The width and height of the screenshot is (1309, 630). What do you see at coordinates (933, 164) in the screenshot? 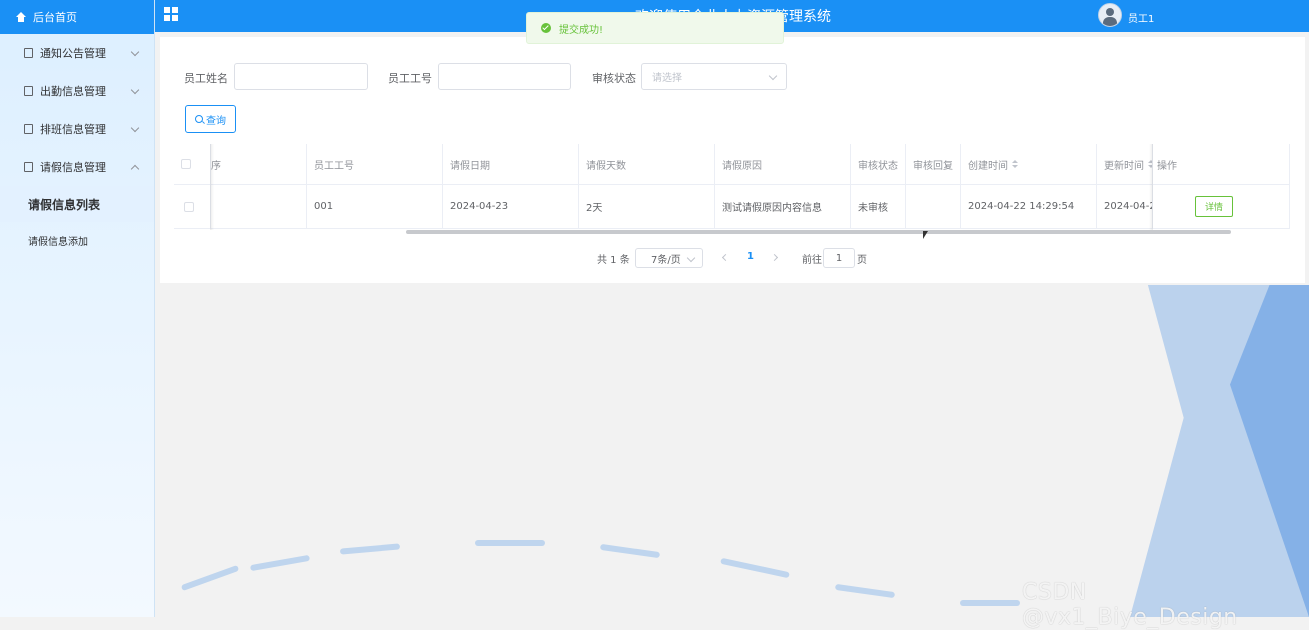
I see `column-header: 审核回复` at bounding box center [933, 164].